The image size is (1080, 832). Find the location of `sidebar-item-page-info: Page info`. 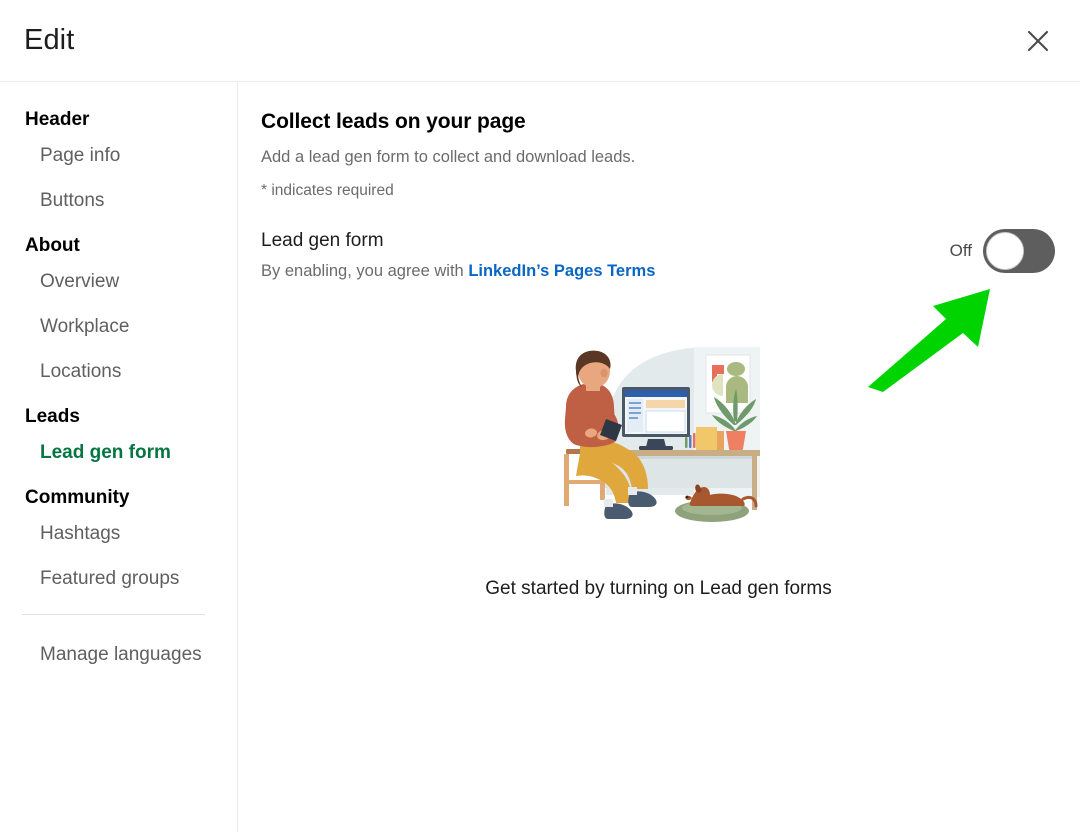

sidebar-item-page-info: Page info is located at coordinates (118, 155).